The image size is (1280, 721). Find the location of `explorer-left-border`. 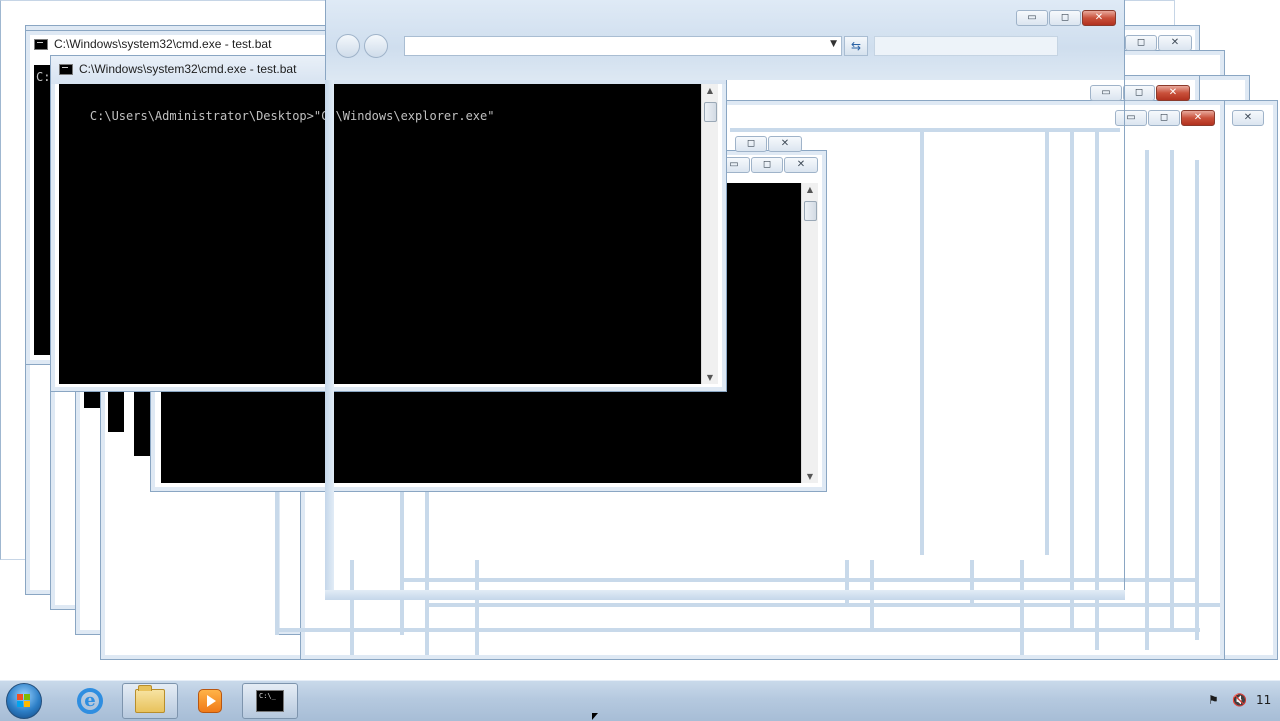

explorer-left-border is located at coordinates (329, 340).